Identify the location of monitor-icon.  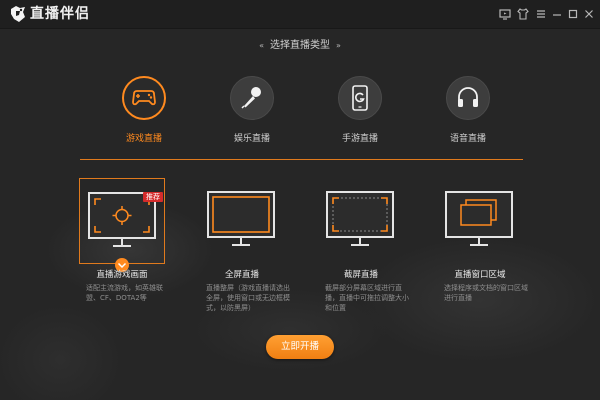
(505, 14).